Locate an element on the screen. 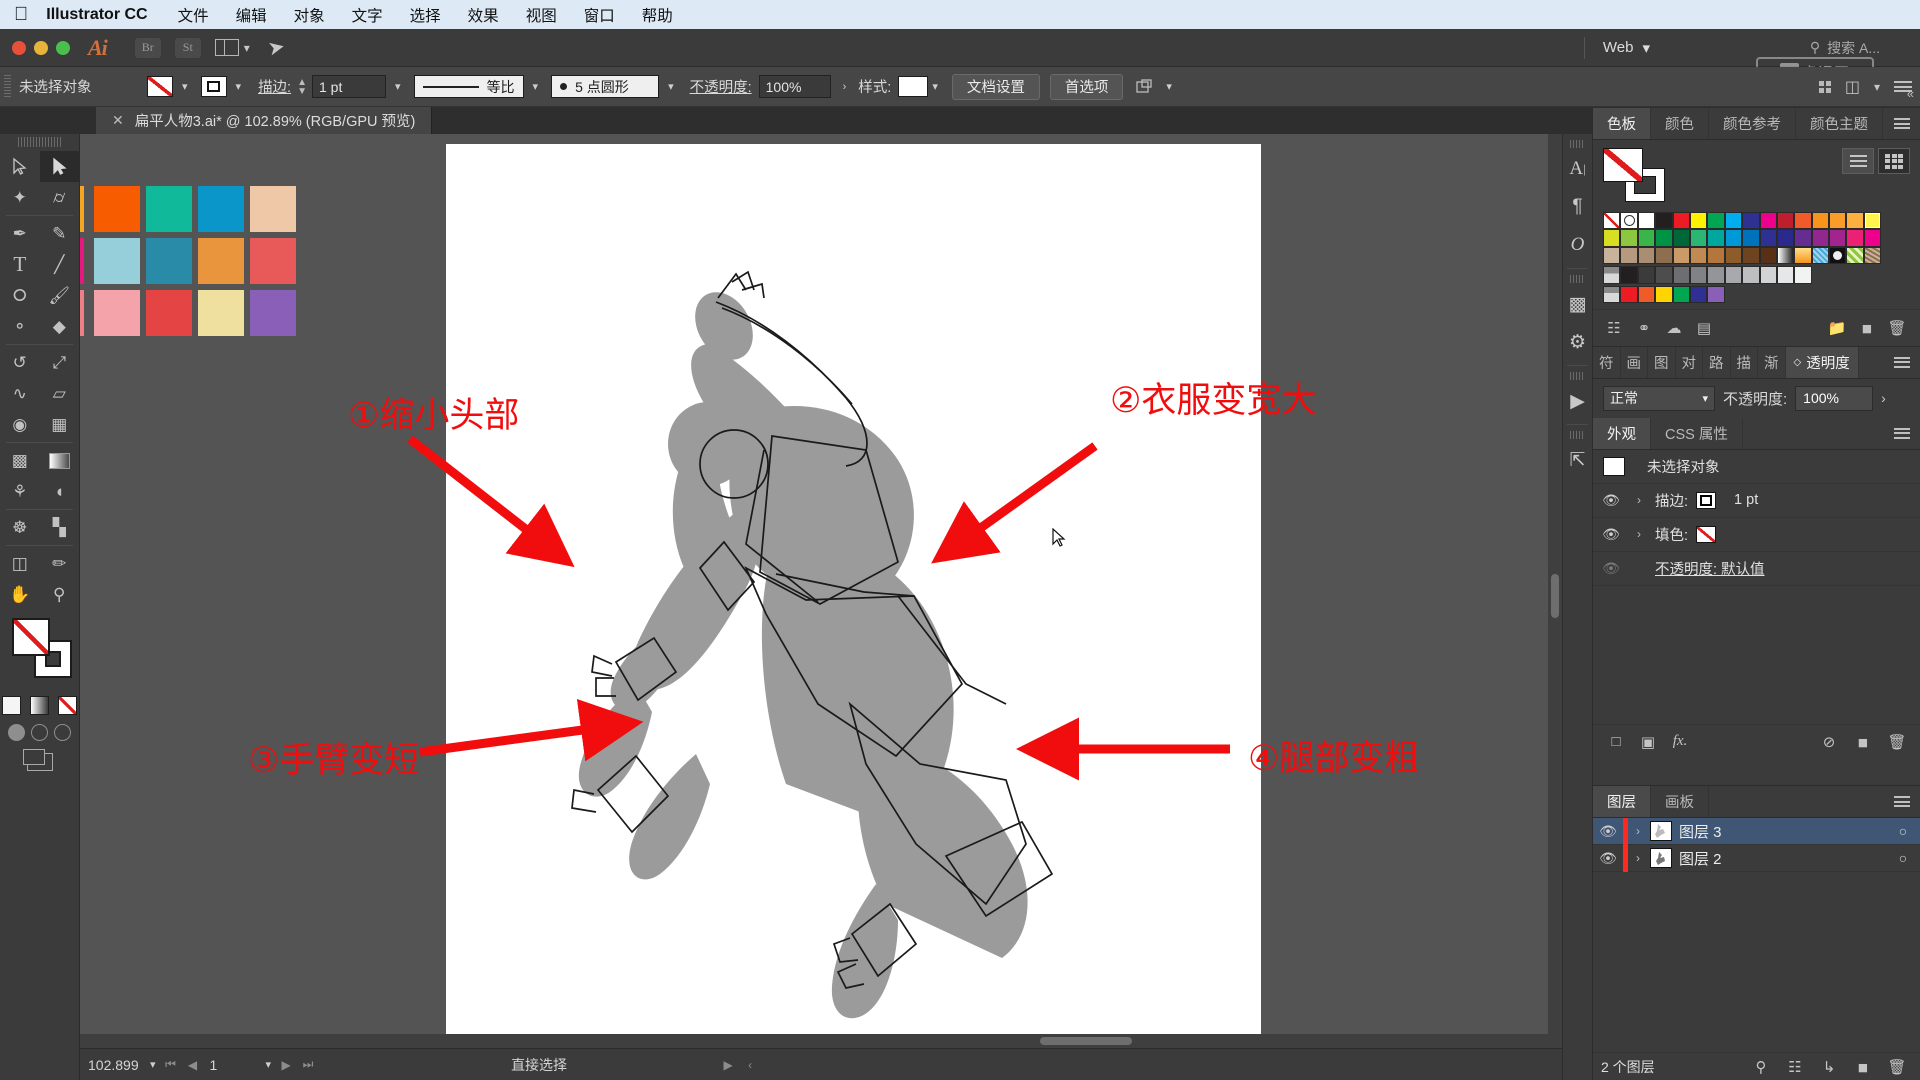 The image size is (1920, 1080). create-sublayer-icon: ↳ is located at coordinates (1829, 1067).